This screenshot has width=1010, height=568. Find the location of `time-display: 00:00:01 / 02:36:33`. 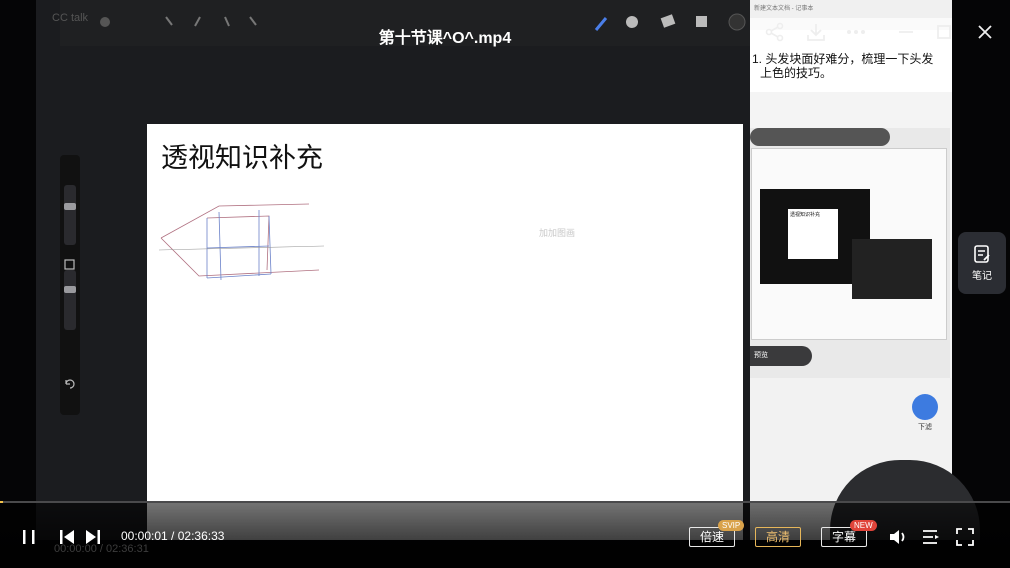

time-display: 00:00:01 / 02:36:33 is located at coordinates (172, 536).